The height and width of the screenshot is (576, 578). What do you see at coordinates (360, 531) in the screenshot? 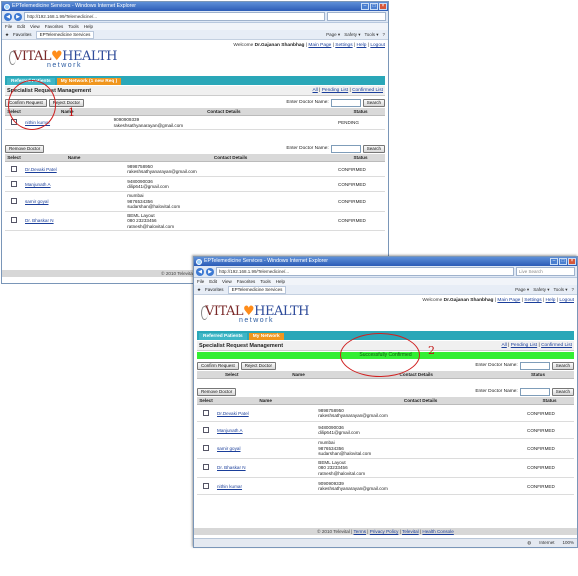
I see `footer-terms-link: Terms` at bounding box center [360, 531].